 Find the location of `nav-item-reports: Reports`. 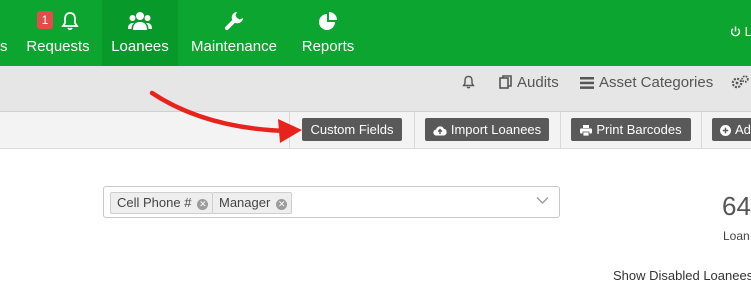

nav-item-reports: Reports is located at coordinates (328, 33).